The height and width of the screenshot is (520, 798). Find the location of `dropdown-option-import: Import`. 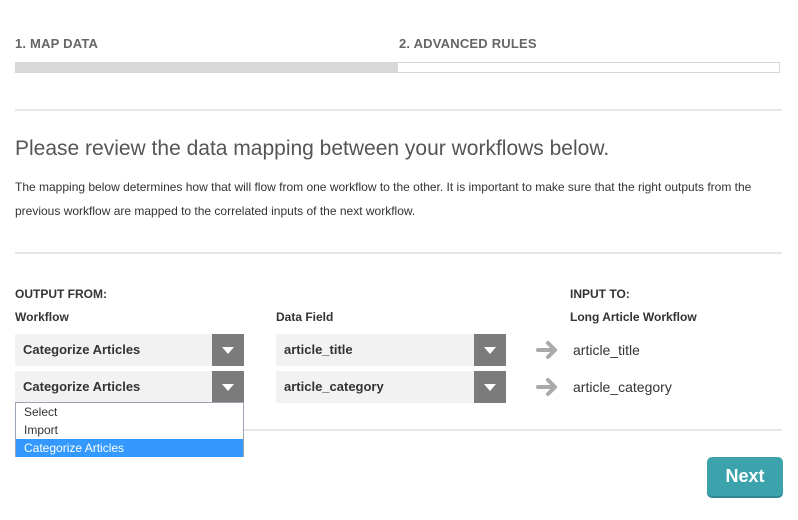

dropdown-option-import: Import is located at coordinates (129, 430).